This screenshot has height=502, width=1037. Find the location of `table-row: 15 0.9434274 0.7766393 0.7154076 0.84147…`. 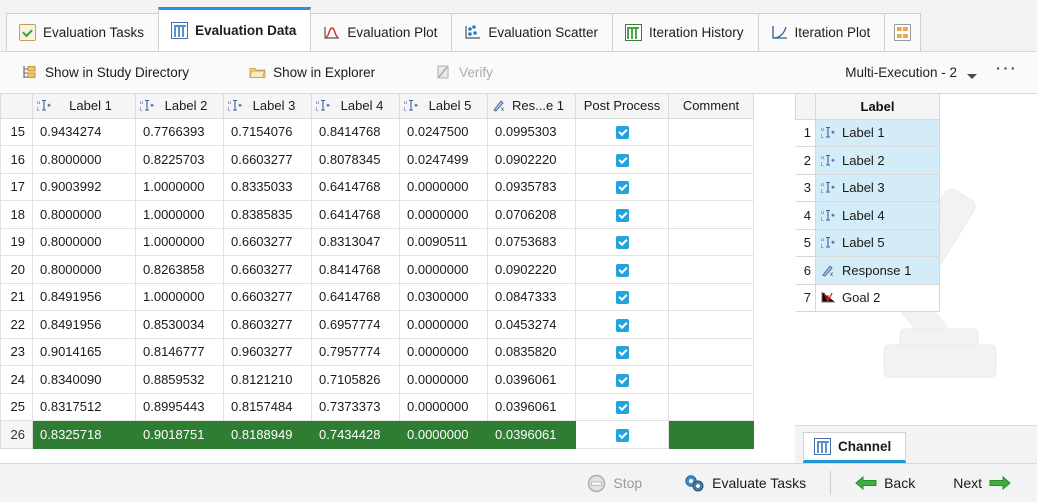

table-row: 15 0.9434274 0.7766393 0.7154076 0.84147… is located at coordinates (377, 131).